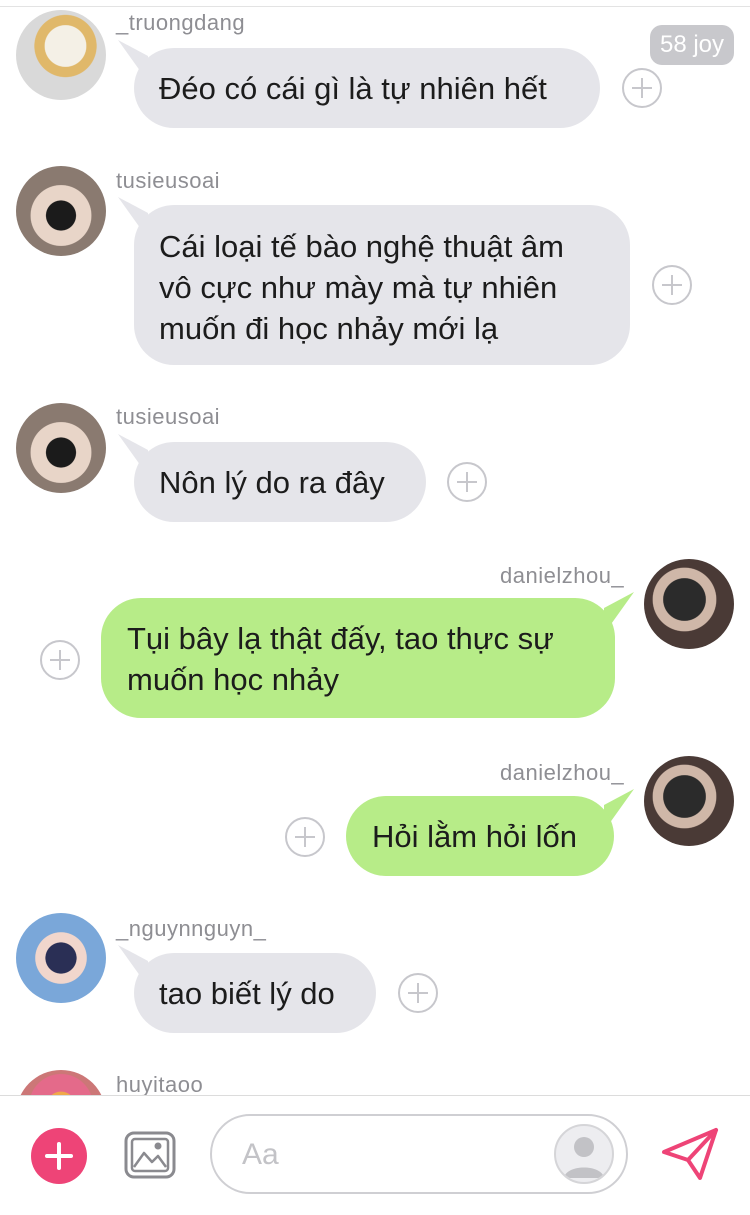 The width and height of the screenshot is (750, 1215). Describe the element at coordinates (361, 246) in the screenshot. I see `message-text-line: Cái loại tế bào nghệ thuật âm` at that location.